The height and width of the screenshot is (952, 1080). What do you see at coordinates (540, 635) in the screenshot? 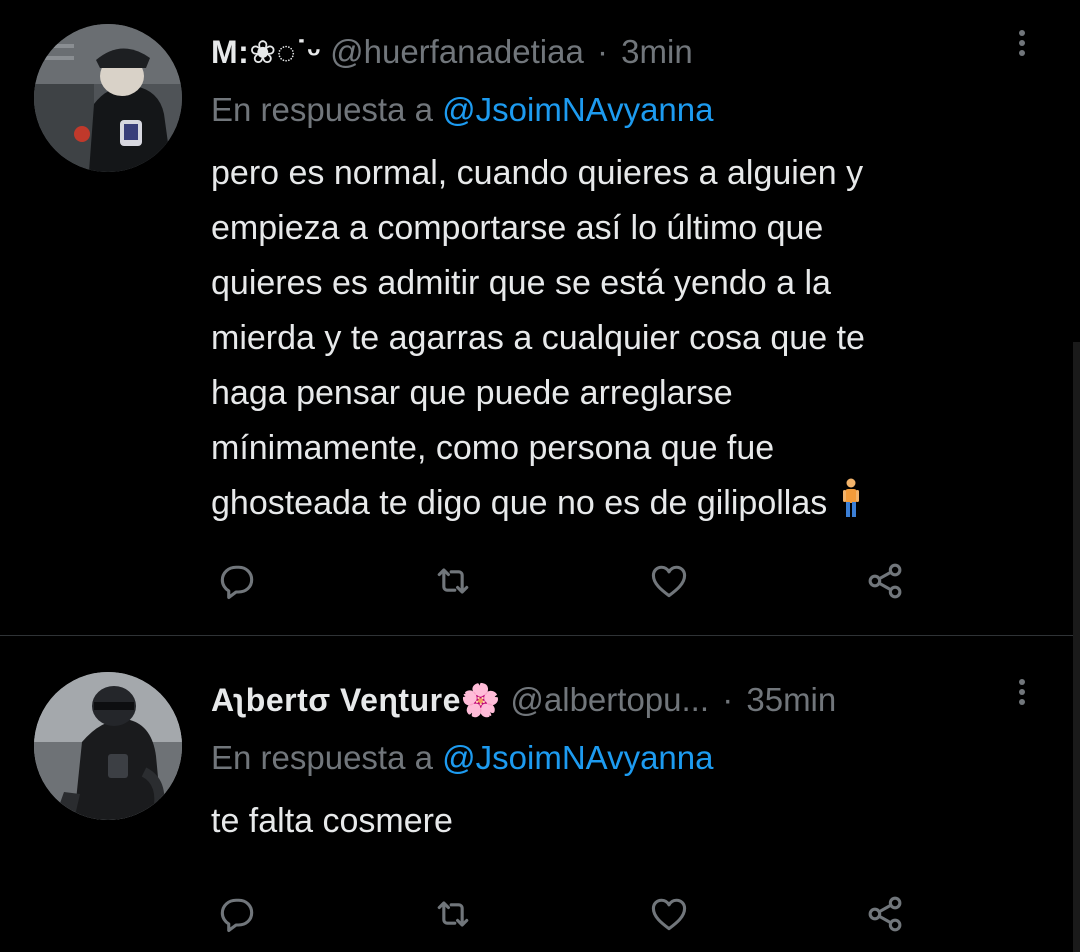
I see `tweet-divider` at bounding box center [540, 635].